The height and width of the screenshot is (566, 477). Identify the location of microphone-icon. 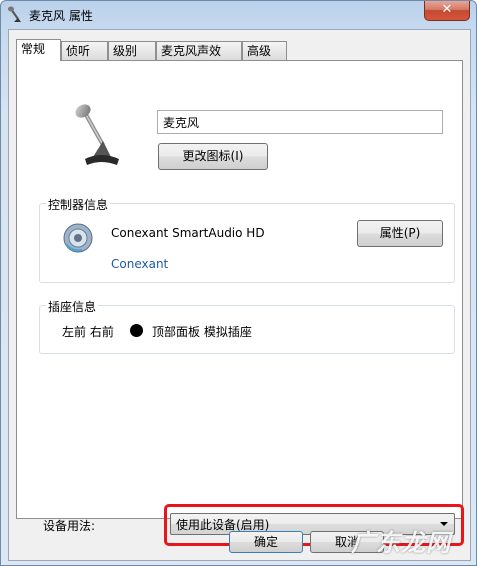
(14, 14).